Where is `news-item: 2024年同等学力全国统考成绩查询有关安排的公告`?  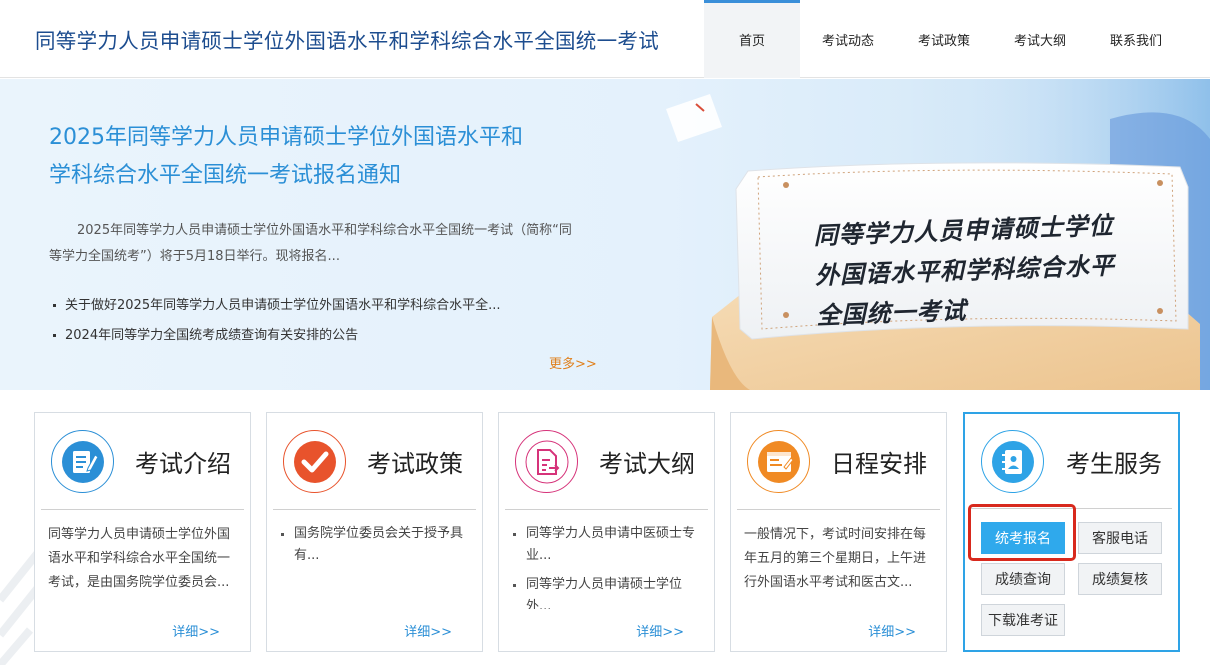
news-item: 2024年同等学力全国统考成绩查询有关安排的公告 is located at coordinates (312, 336).